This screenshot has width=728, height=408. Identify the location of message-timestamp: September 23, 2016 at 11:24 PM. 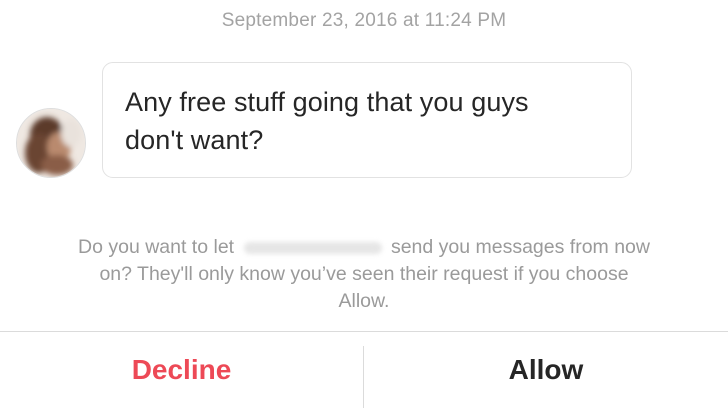
(364, 20).